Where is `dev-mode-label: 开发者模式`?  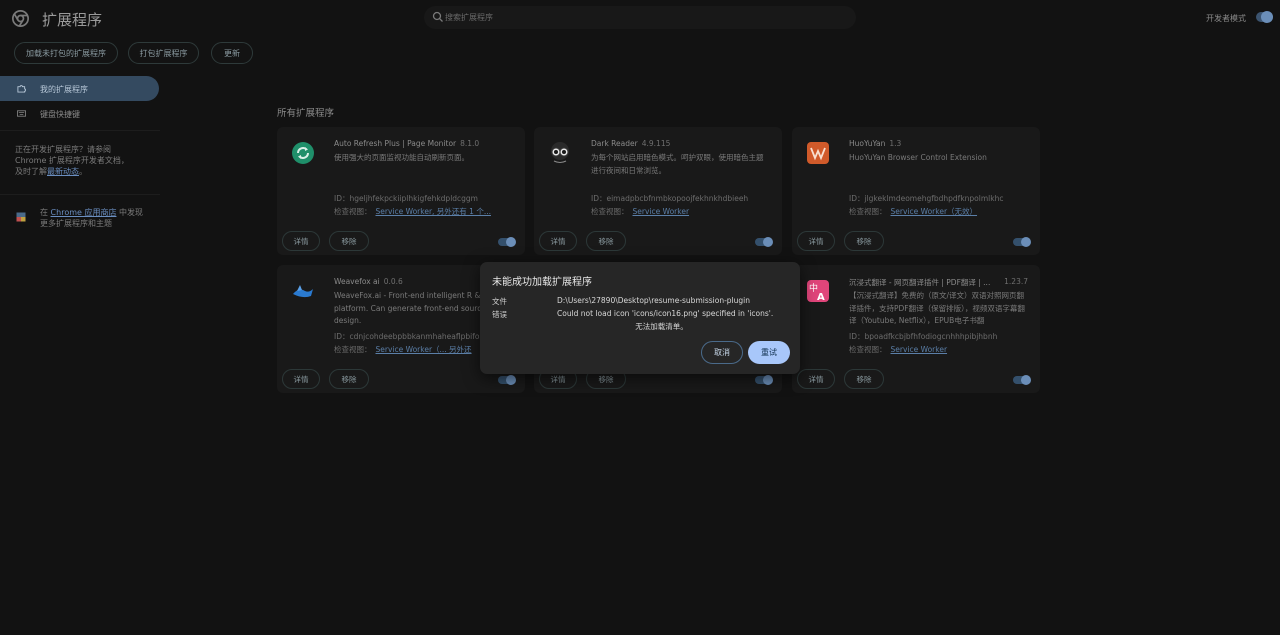 dev-mode-label: 开发者模式 is located at coordinates (1226, 18).